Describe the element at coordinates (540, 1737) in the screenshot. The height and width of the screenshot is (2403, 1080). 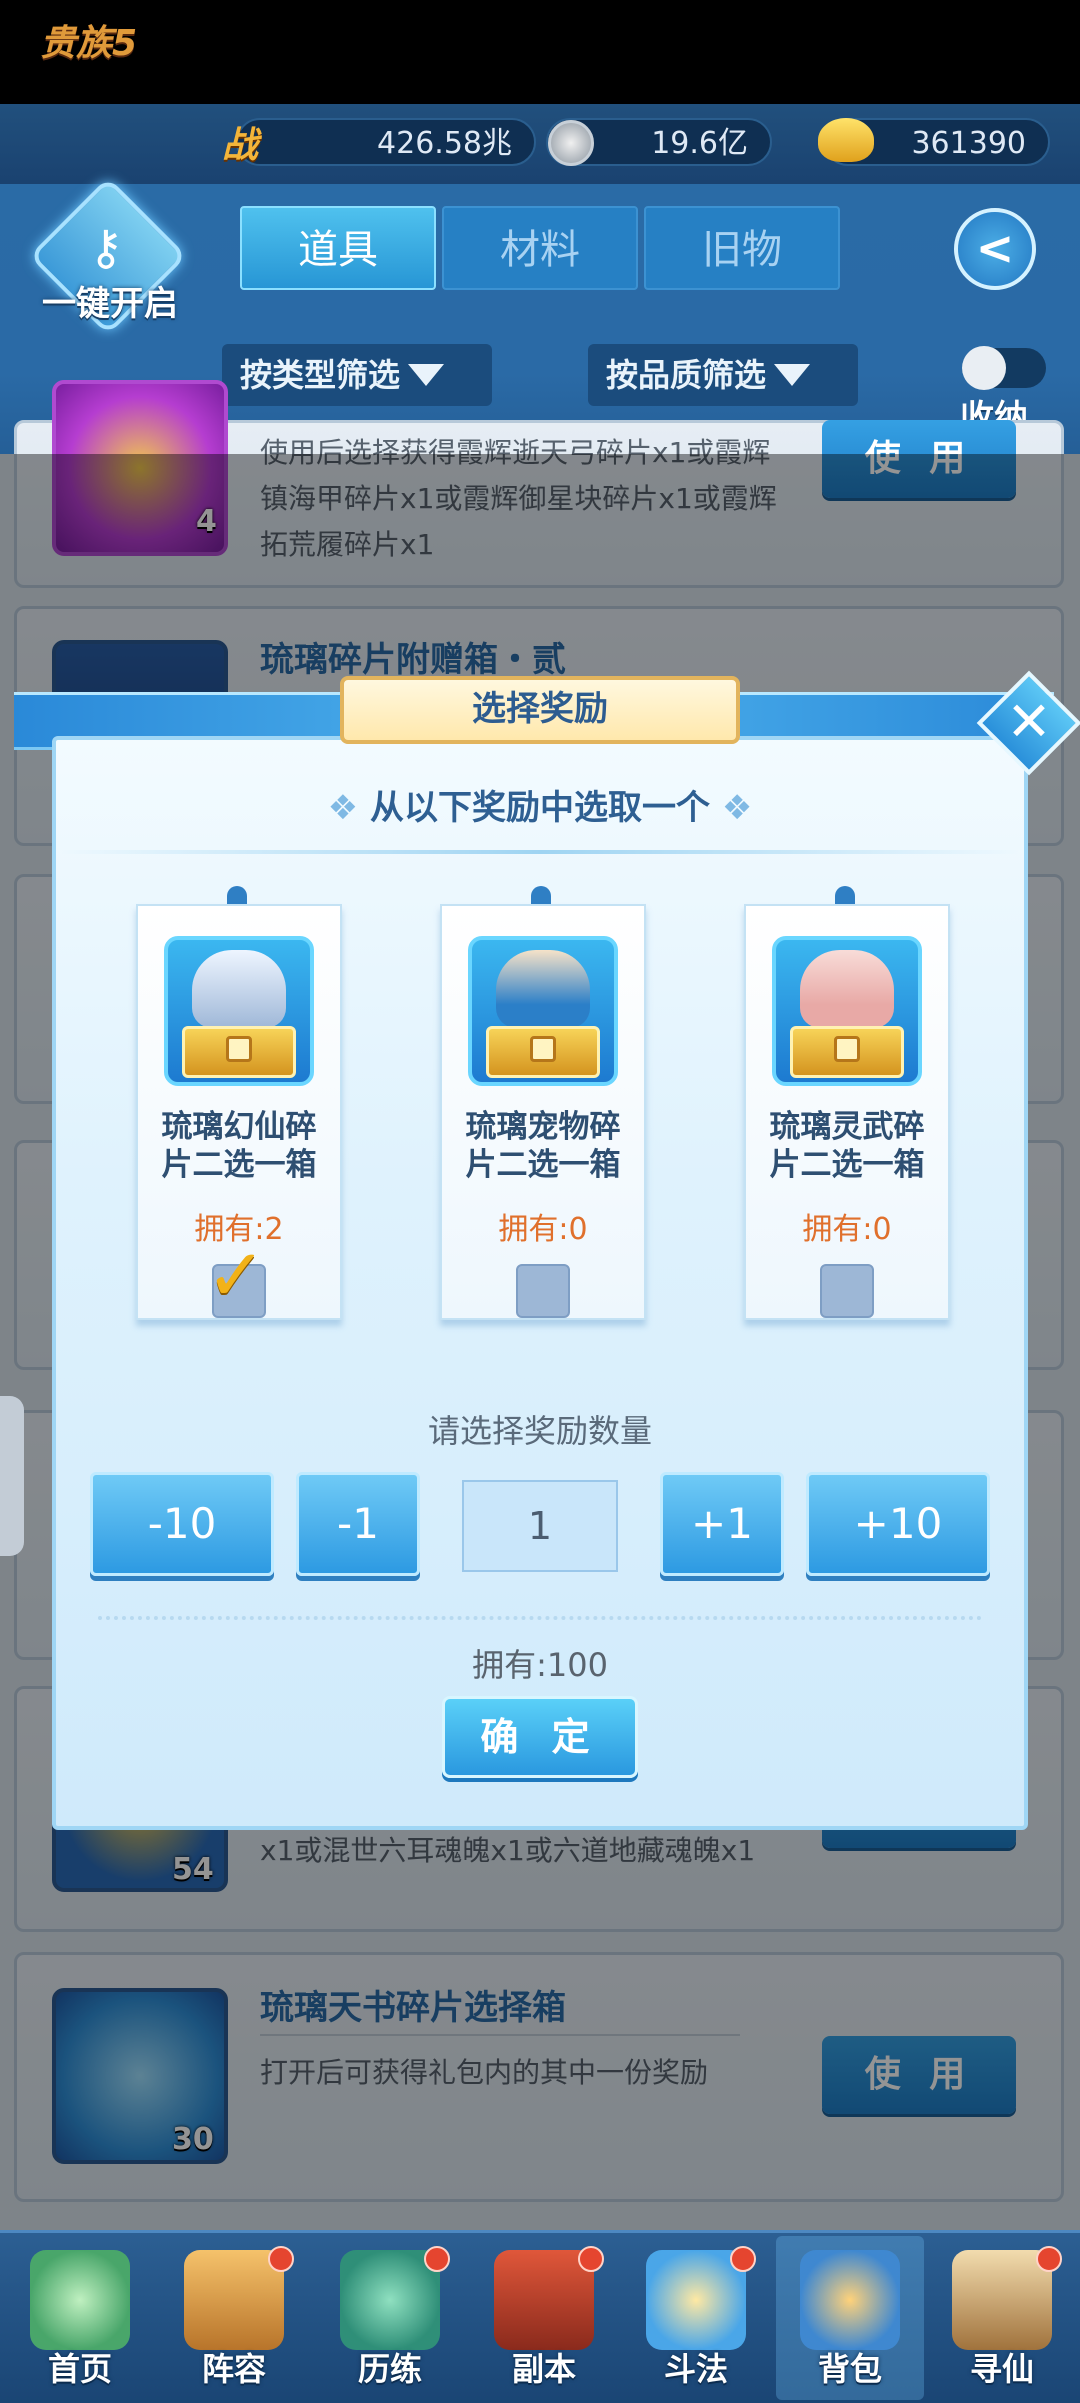
I see `confirm-button: 确 定` at that location.